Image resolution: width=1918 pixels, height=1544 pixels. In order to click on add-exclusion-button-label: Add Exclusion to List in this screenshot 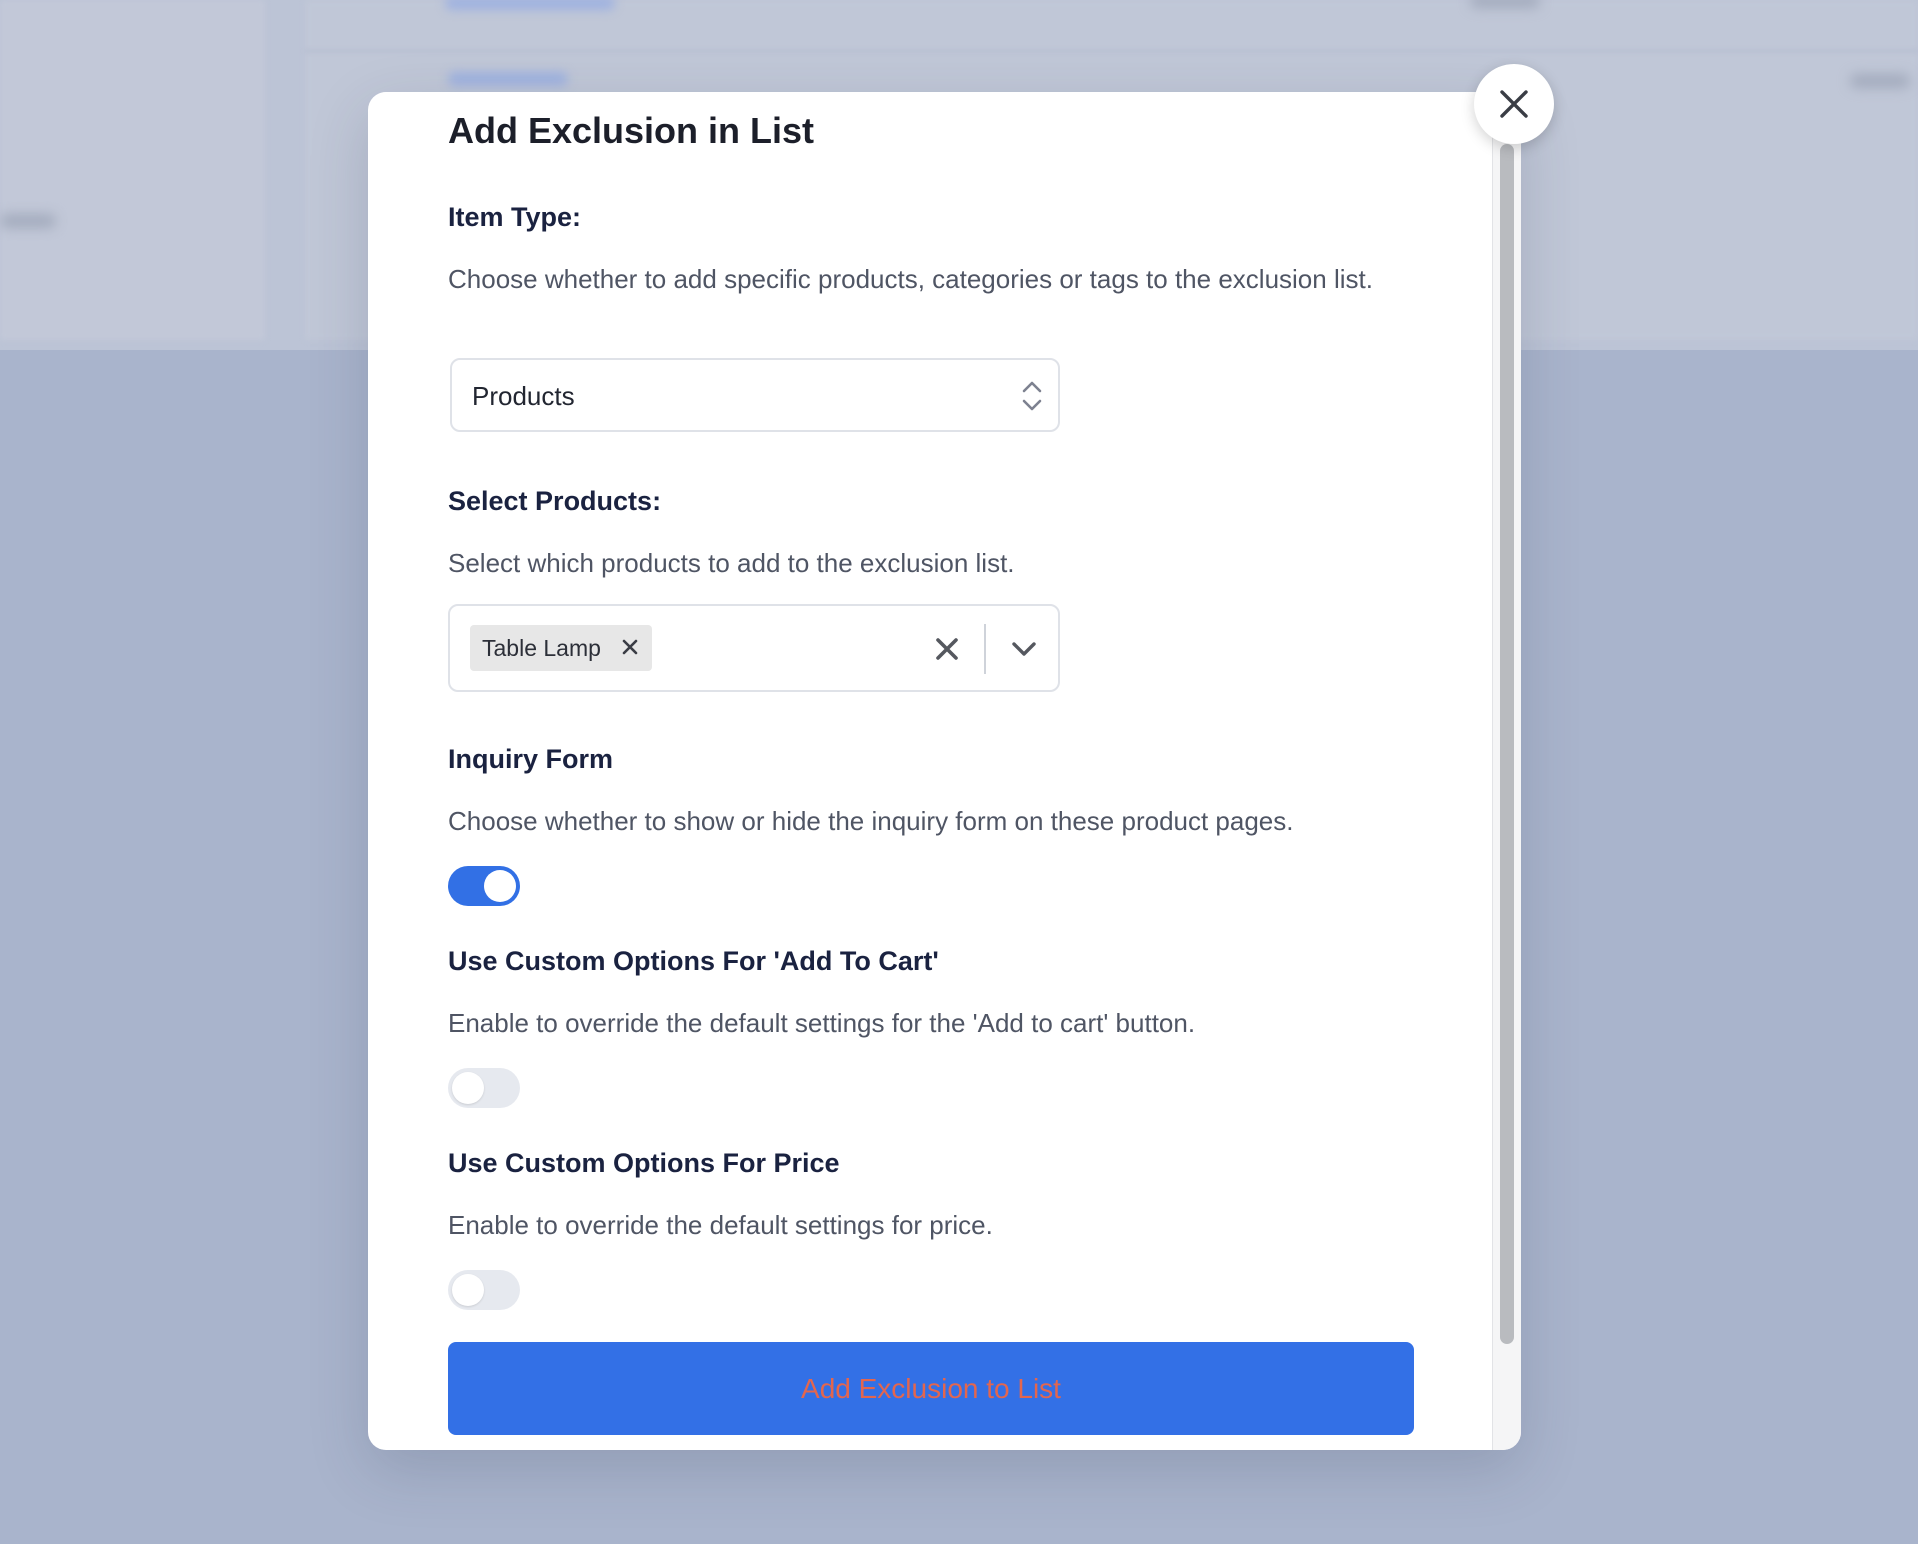, I will do `click(931, 1388)`.